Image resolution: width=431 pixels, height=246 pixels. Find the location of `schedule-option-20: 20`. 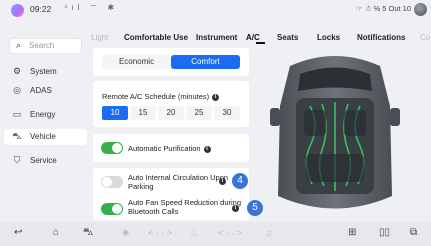

schedule-option-20: 20 is located at coordinates (171, 113).